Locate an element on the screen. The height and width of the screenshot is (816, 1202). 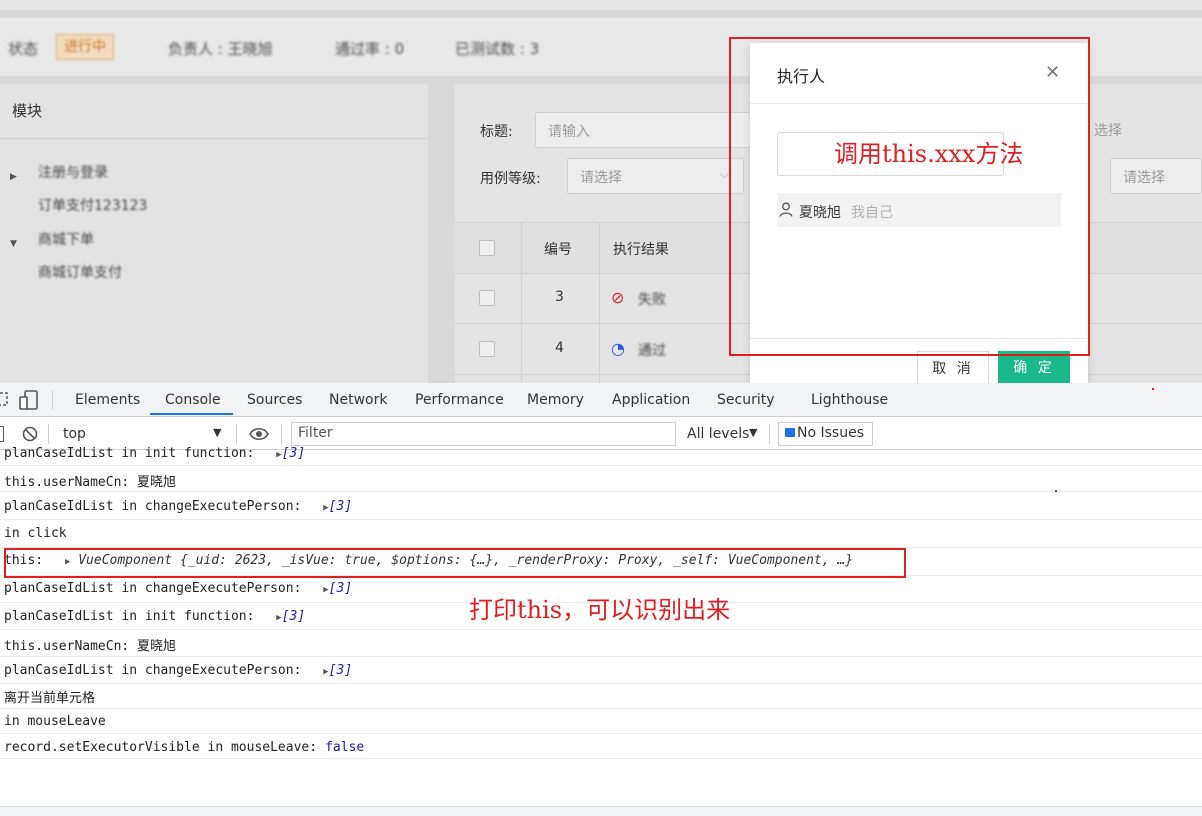
tab-network: Network is located at coordinates (358, 400).